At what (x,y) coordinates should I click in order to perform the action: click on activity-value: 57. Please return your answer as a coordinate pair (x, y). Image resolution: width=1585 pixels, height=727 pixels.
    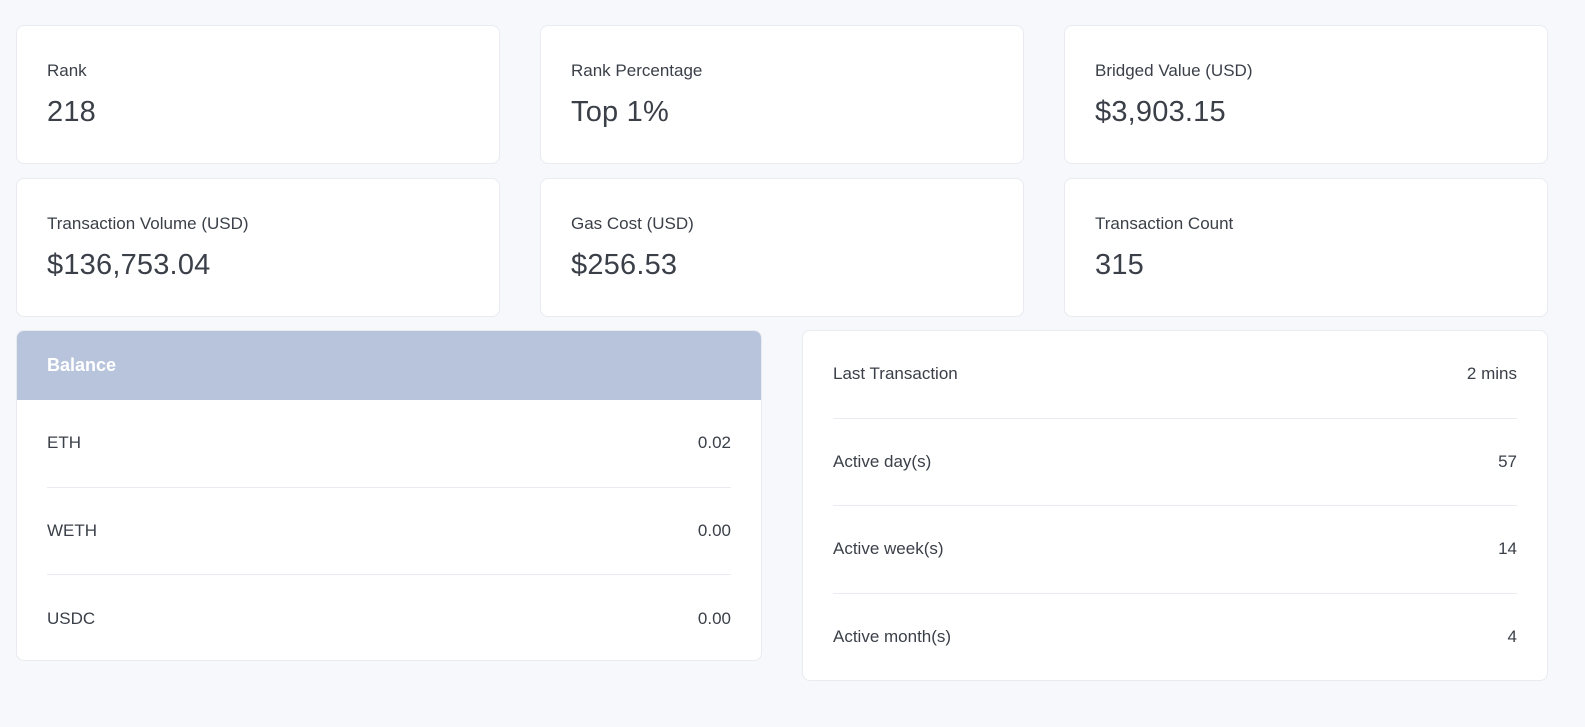
    Looking at the image, I should click on (1507, 461).